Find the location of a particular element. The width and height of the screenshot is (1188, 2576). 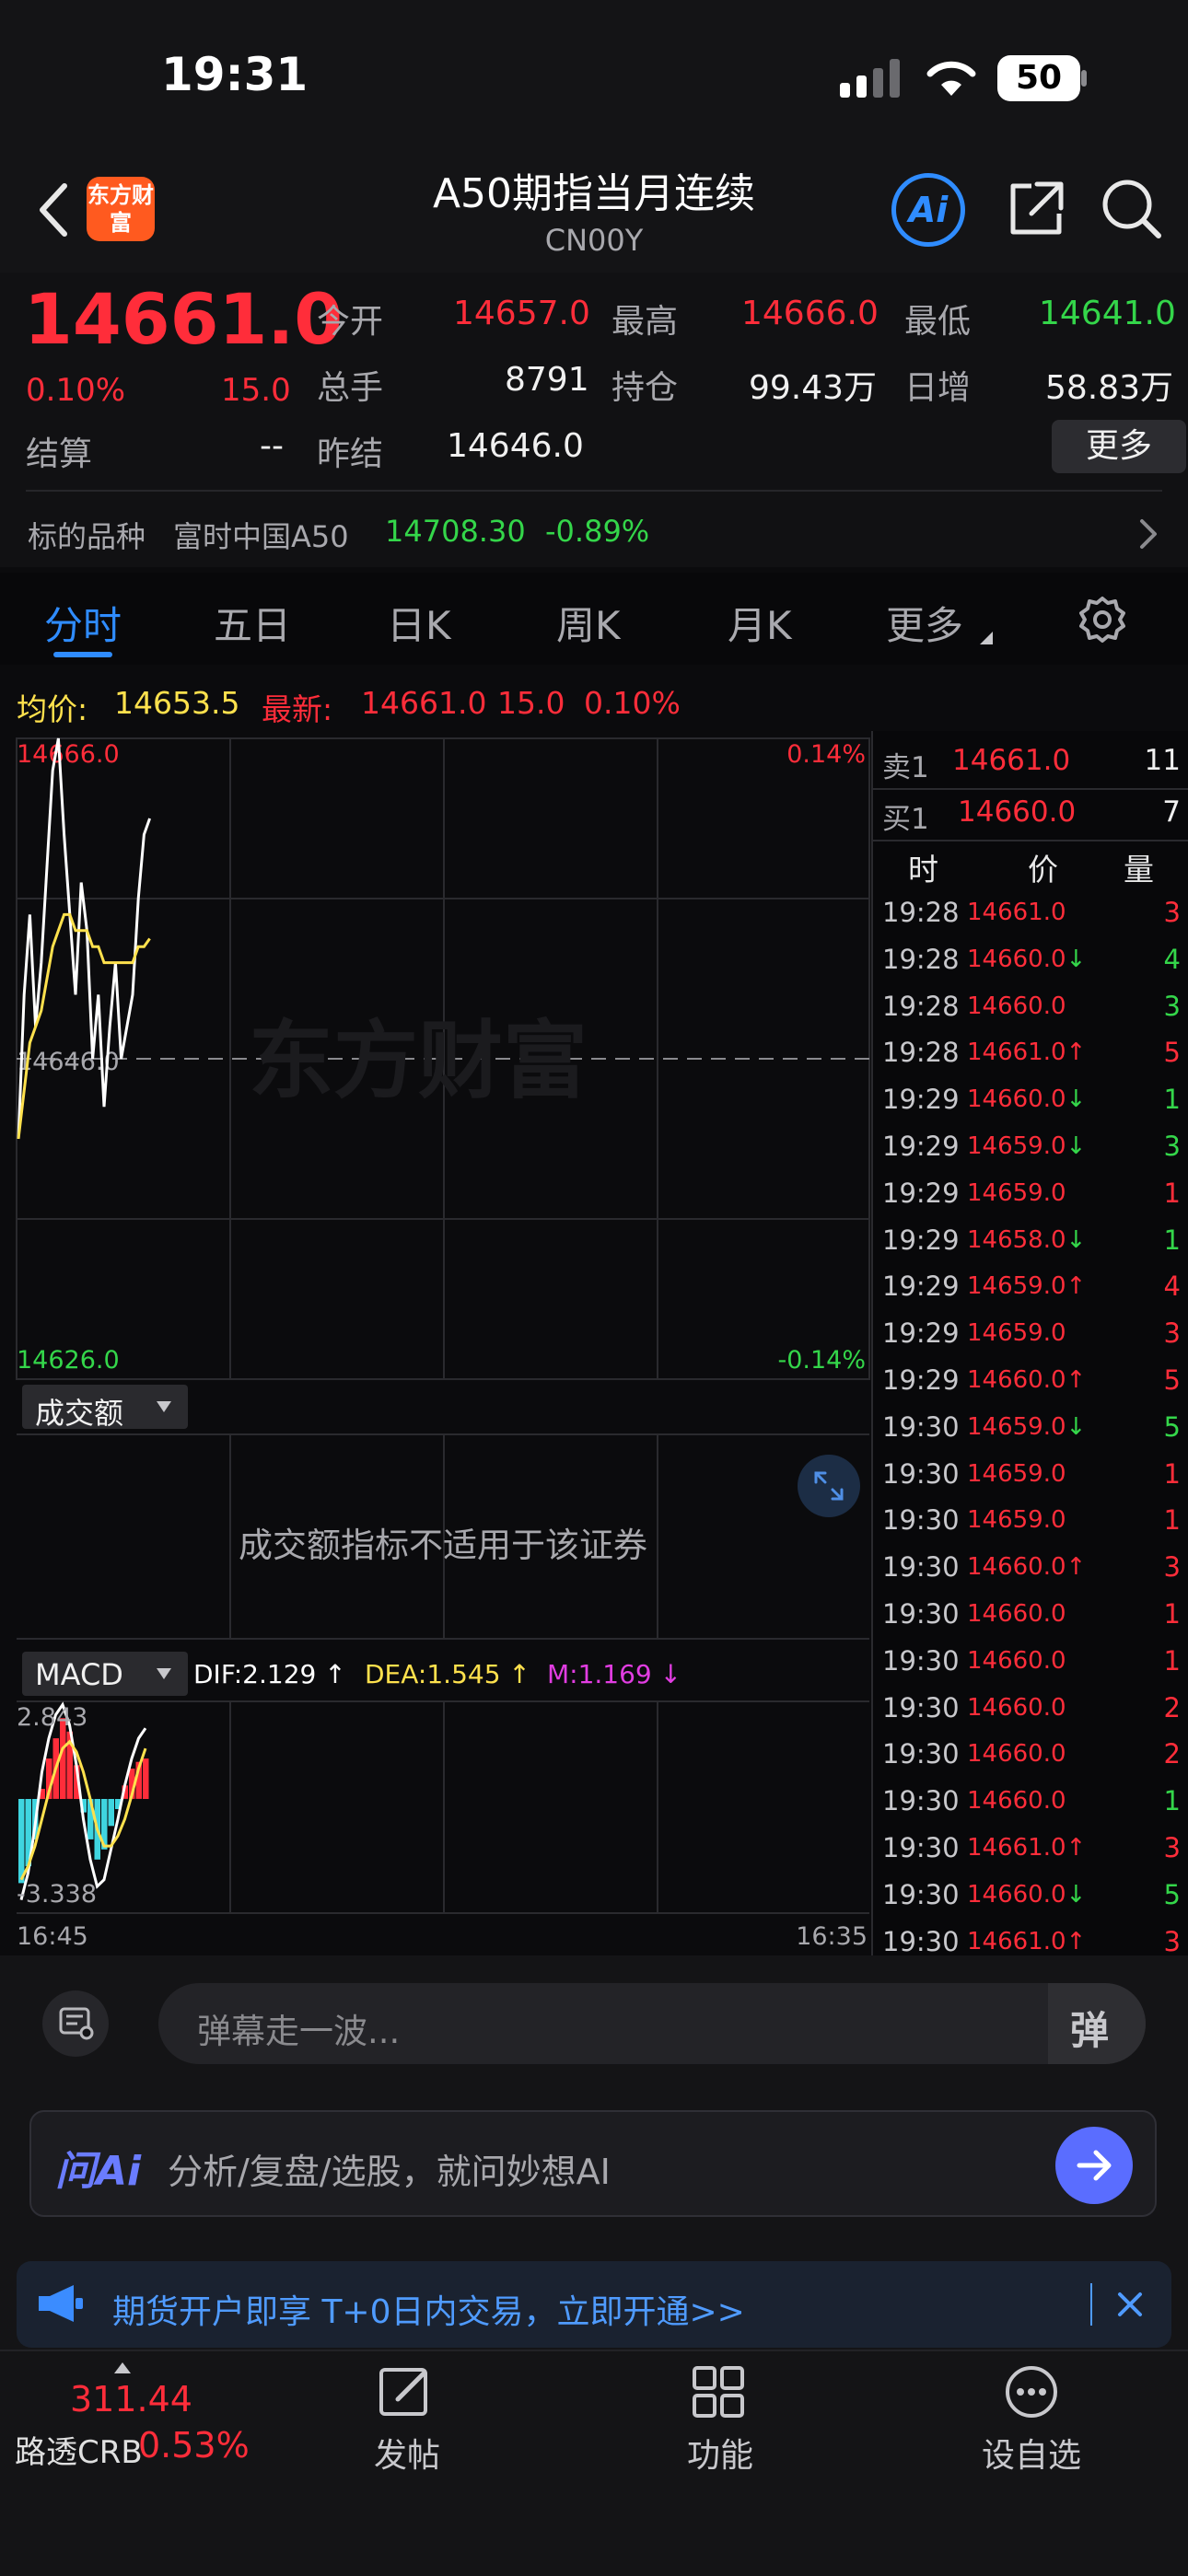

tick-qty: 2 is located at coordinates (1172, 1754).